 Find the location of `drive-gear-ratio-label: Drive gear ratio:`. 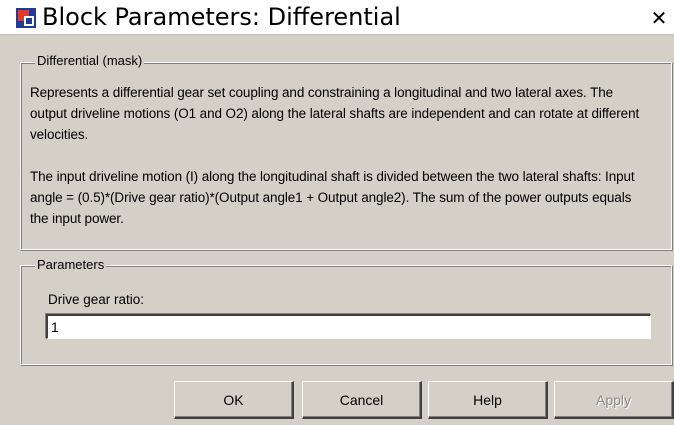

drive-gear-ratio-label: Drive gear ratio: is located at coordinates (96, 299).